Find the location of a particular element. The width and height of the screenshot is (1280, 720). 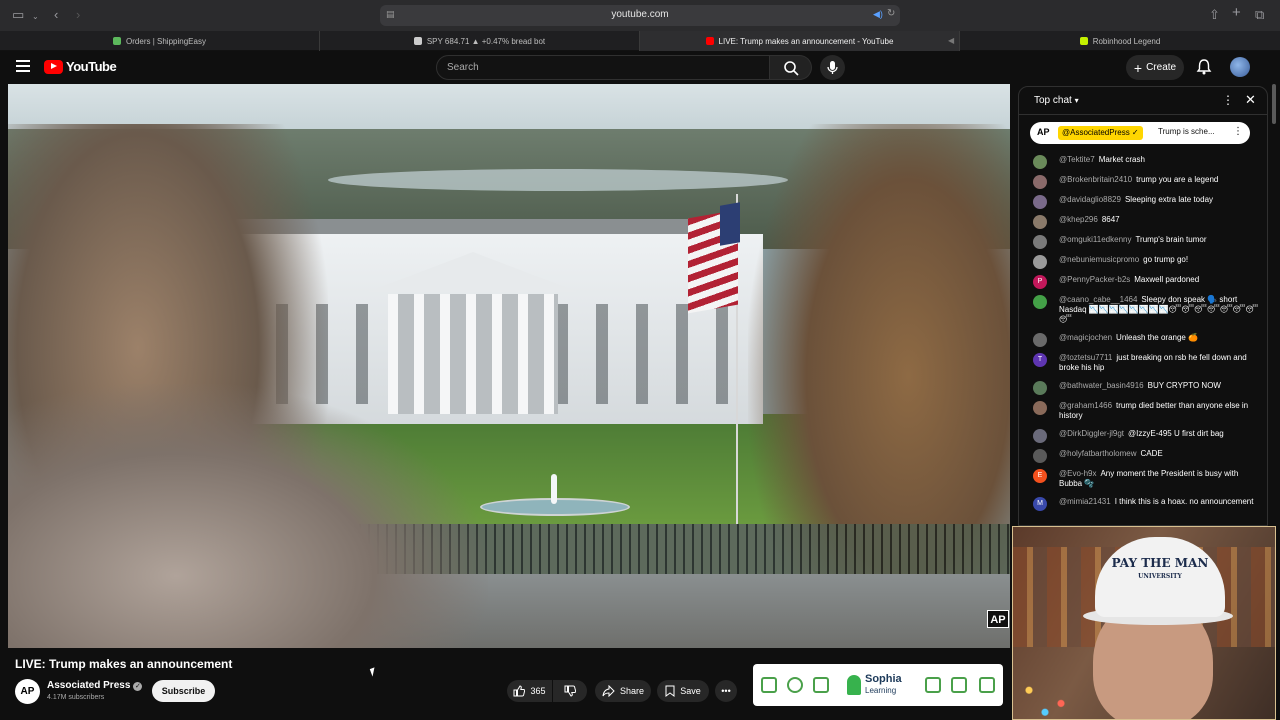

chat-message: @holyfatbartholomew CADE is located at coordinates (1143, 455).